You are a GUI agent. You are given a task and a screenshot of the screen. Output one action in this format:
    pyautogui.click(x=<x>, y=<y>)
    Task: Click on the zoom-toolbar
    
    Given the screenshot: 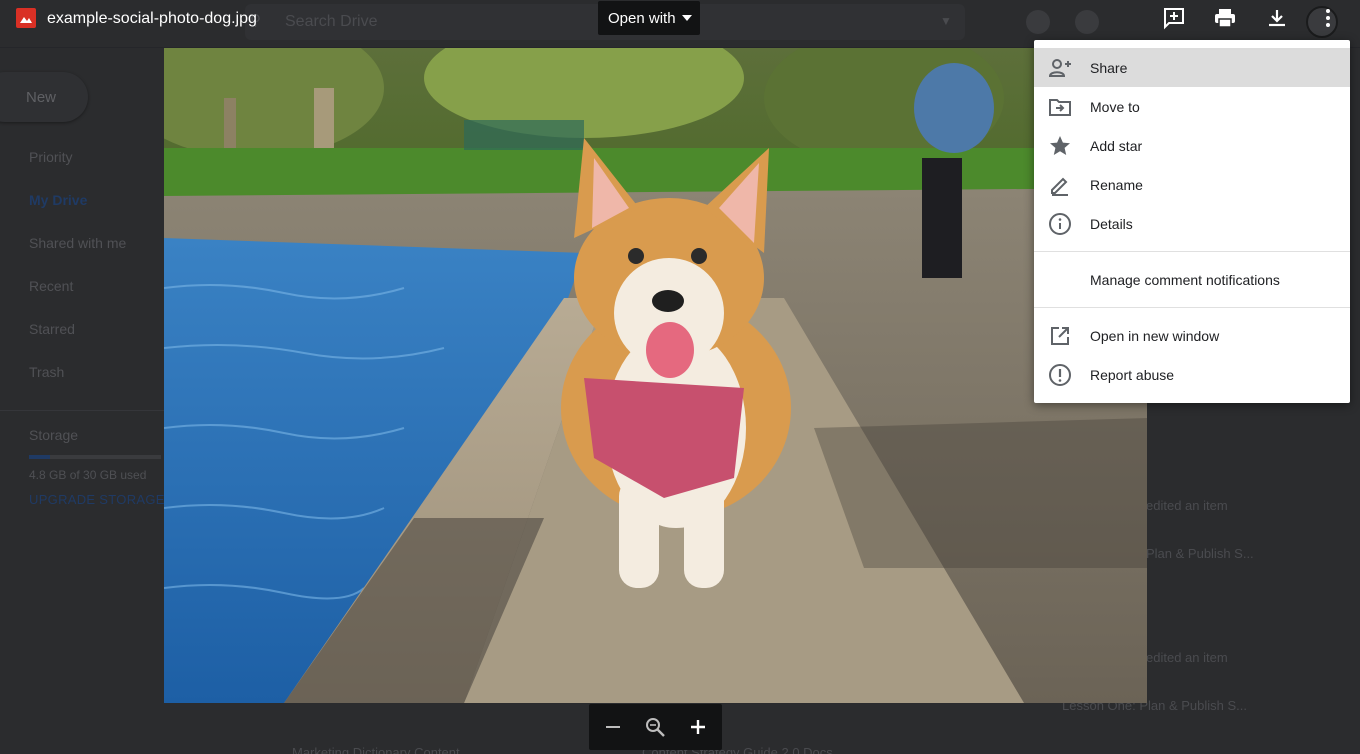 What is the action you would take?
    pyautogui.click(x=655, y=727)
    